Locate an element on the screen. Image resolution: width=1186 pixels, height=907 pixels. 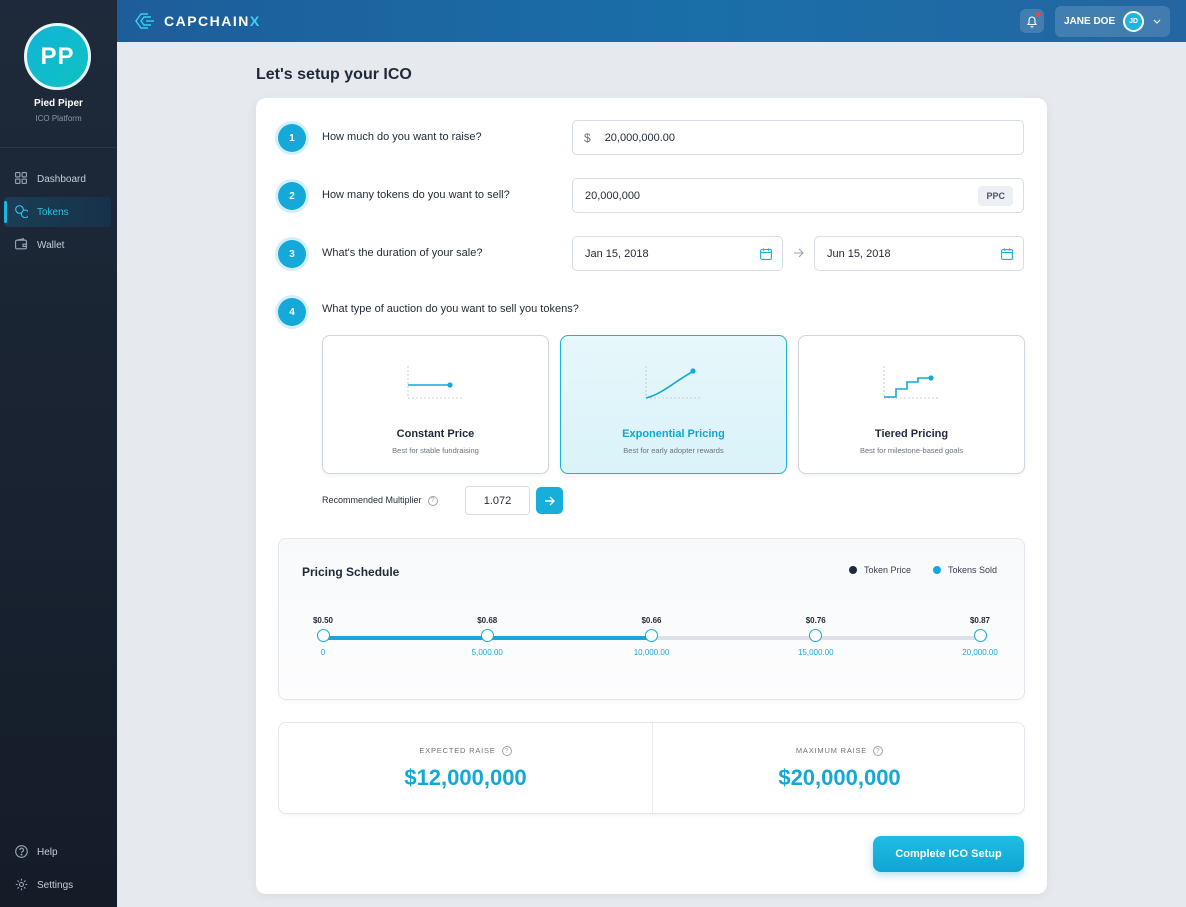
app-logo: CAPCHAIN X is located at coordinates (197, 21).